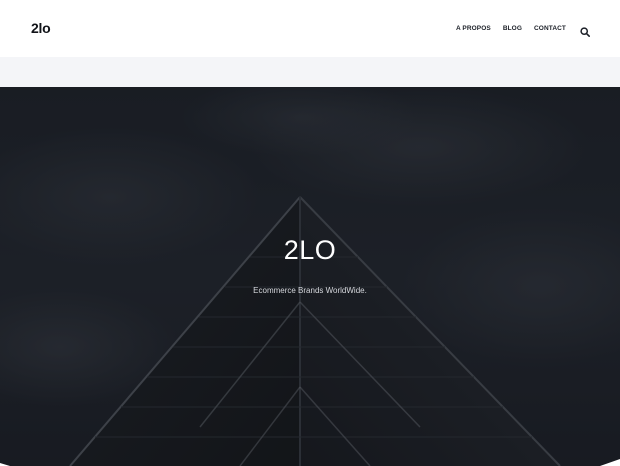 This screenshot has height=466, width=620. I want to click on nav-item-a-propos: A PROPOS, so click(473, 28).